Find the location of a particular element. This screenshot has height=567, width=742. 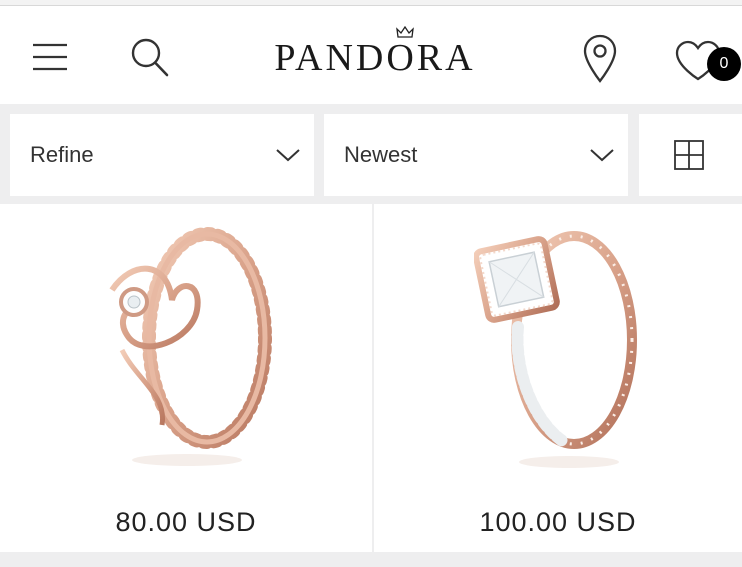

location-pin-icon is located at coordinates (600, 59).